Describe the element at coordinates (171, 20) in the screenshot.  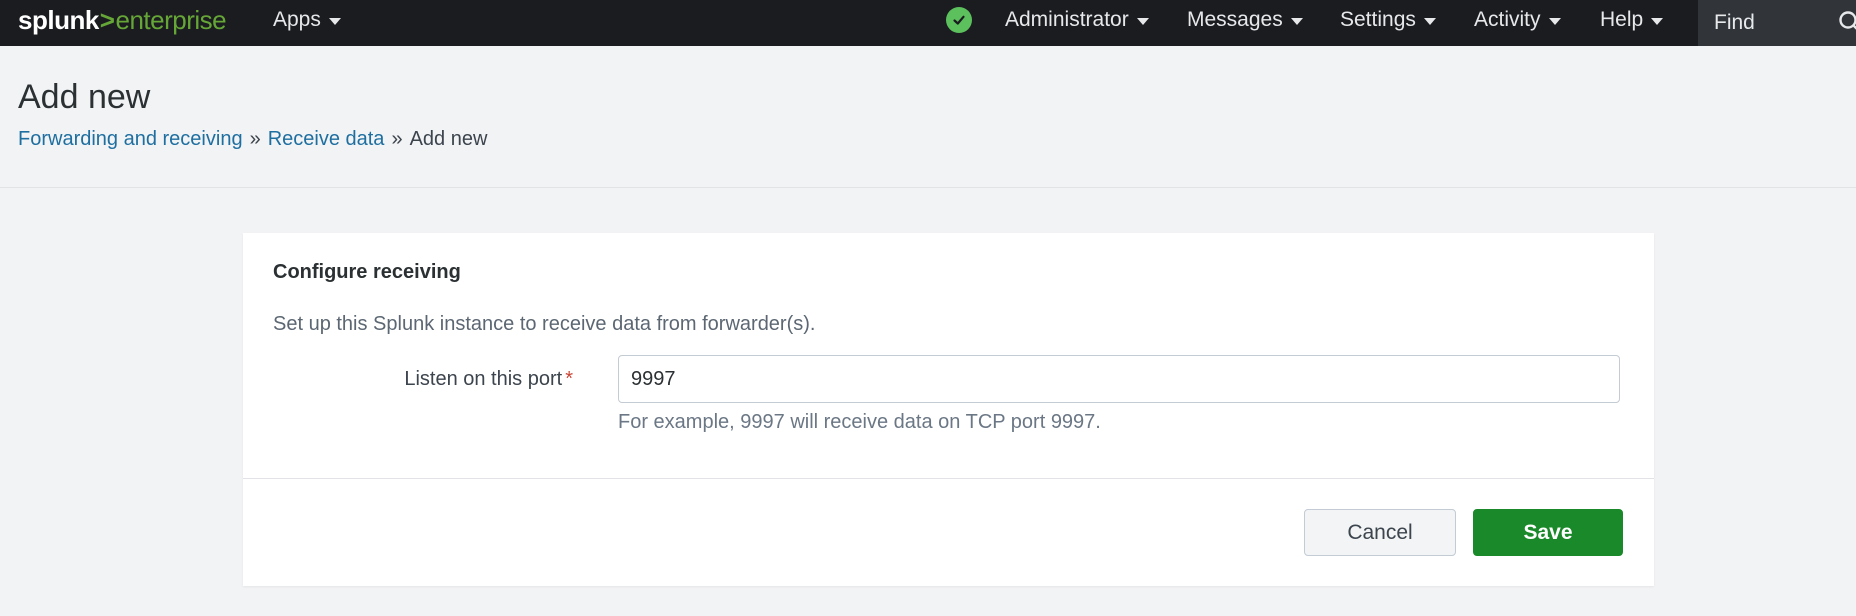
I see `logo-product: enterprise` at that location.